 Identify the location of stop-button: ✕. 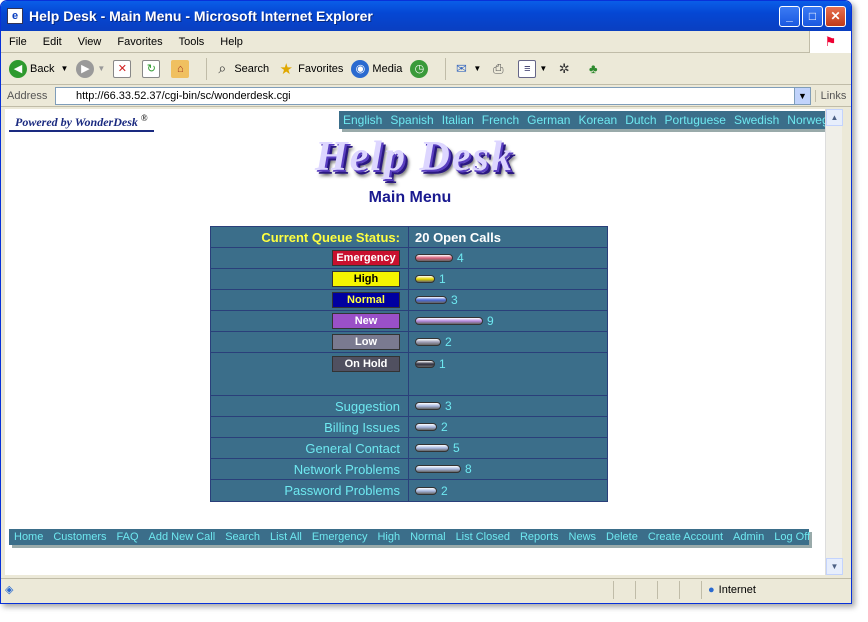
(123, 68).